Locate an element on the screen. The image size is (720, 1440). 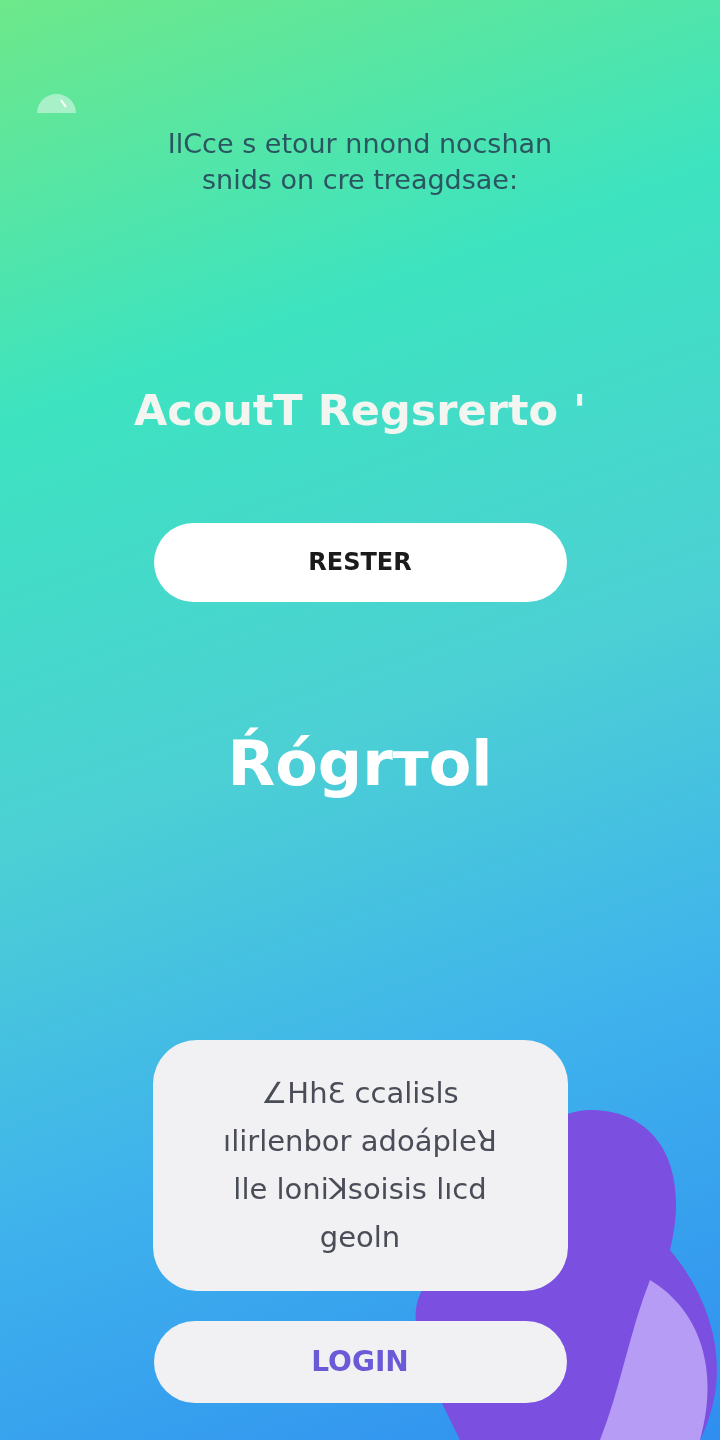
dome-icon is located at coordinates (56, 103).